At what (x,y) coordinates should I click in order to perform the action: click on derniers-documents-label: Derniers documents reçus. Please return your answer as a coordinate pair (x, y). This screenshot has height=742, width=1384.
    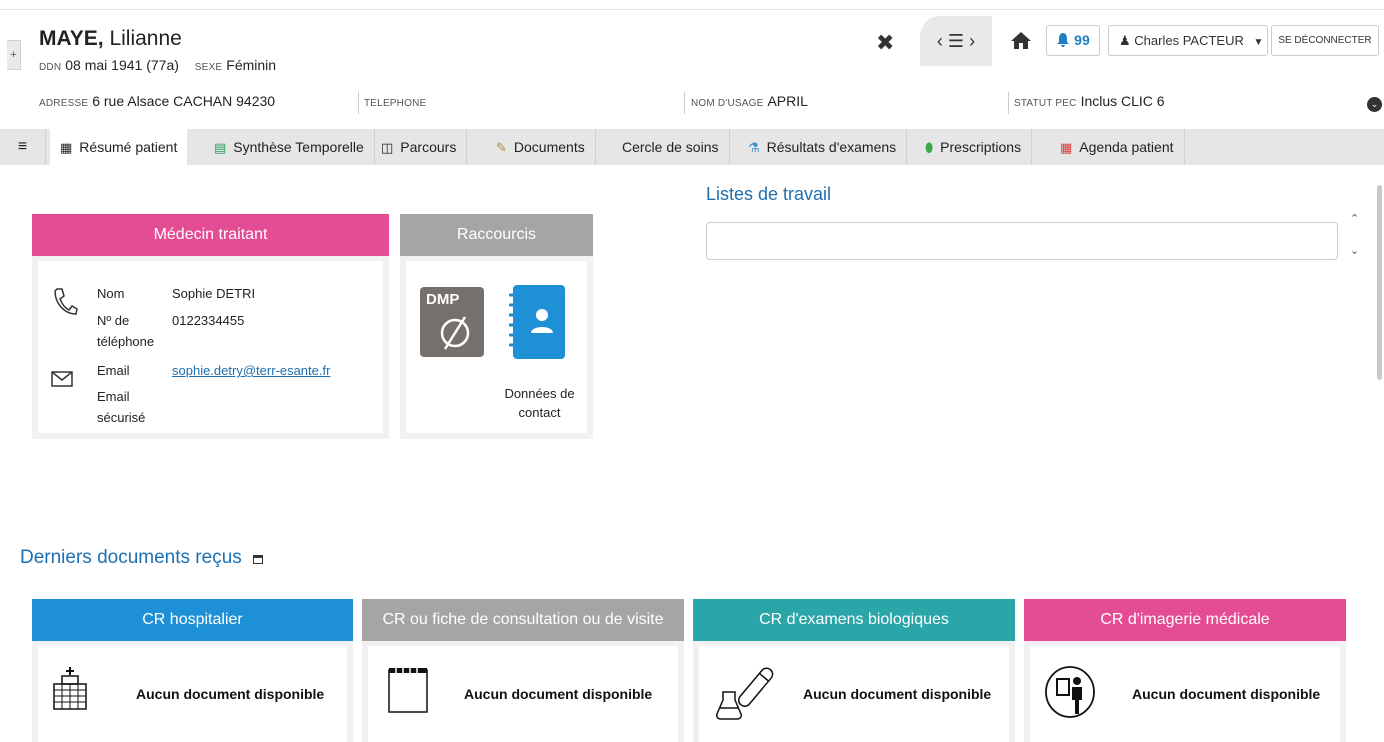
    Looking at the image, I should click on (131, 557).